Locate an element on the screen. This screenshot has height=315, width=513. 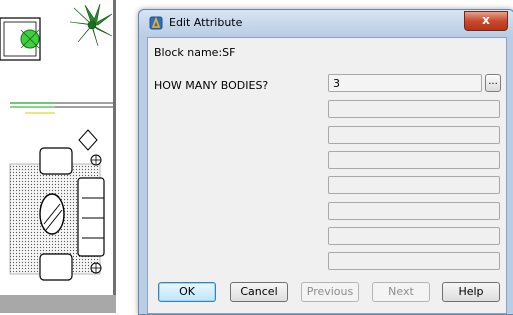
next-button: Next is located at coordinates (401, 292).